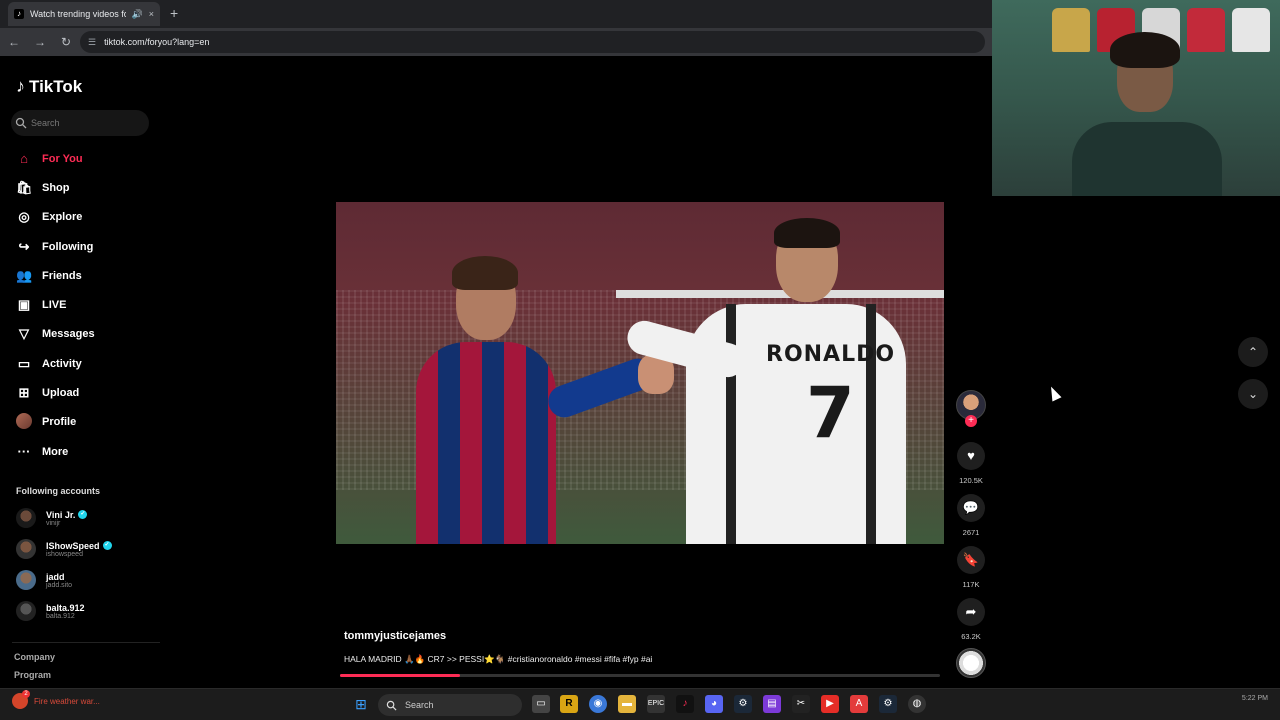  Describe the element at coordinates (450, 705) in the screenshot. I see `taskbar-search: Search` at that location.